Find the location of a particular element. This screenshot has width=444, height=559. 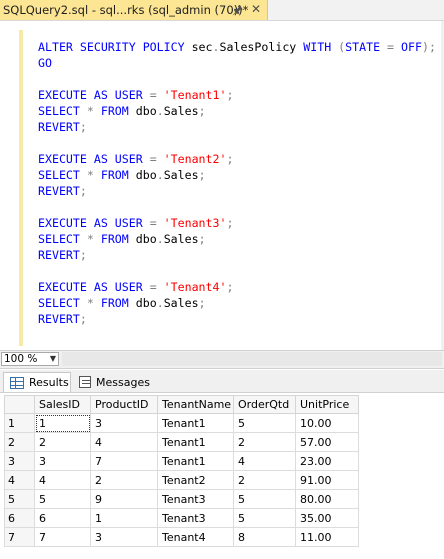

code-line: GO is located at coordinates (237, 63).